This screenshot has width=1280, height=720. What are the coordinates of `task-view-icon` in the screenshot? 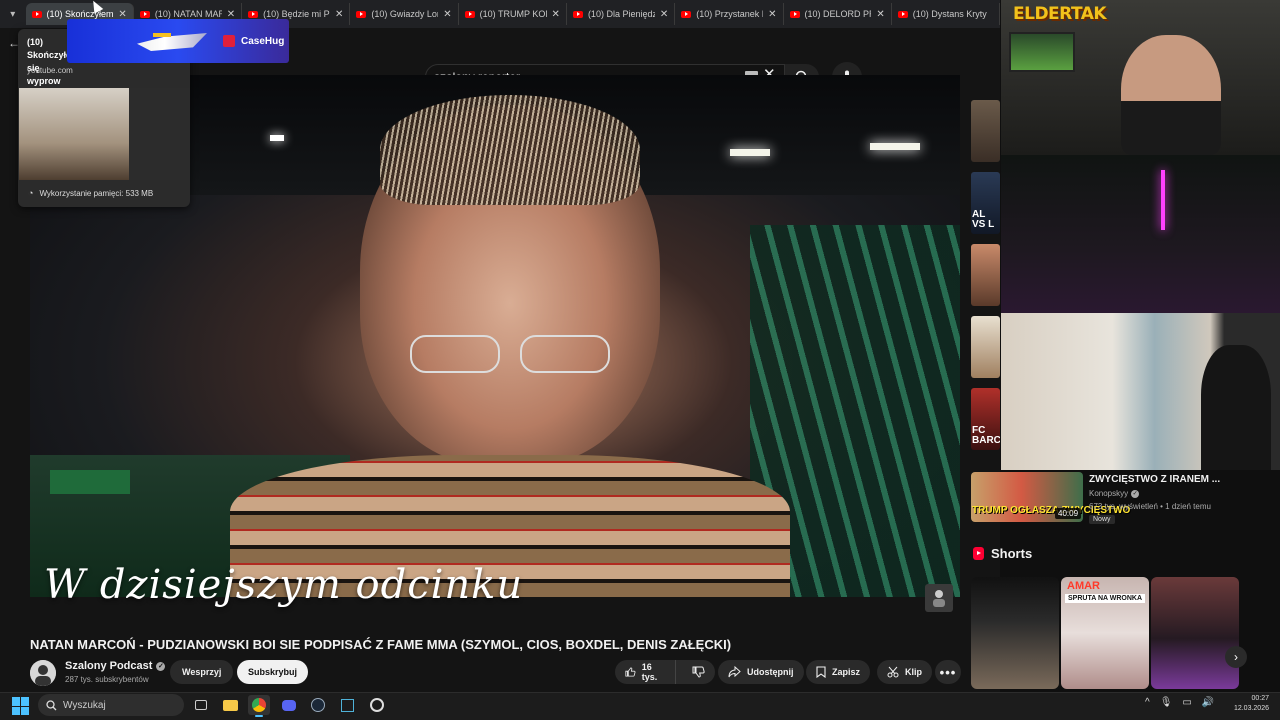 It's located at (201, 705).